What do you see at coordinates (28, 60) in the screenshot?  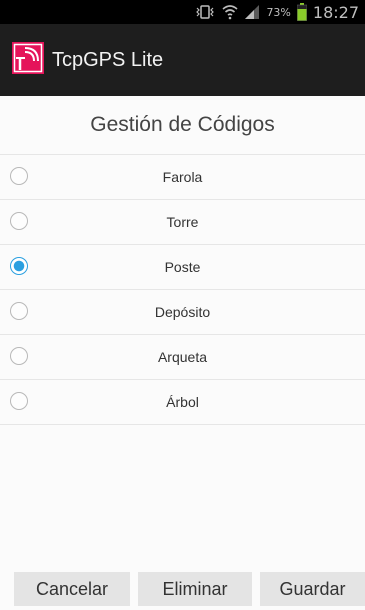 I see `app-logo-icon` at bounding box center [28, 60].